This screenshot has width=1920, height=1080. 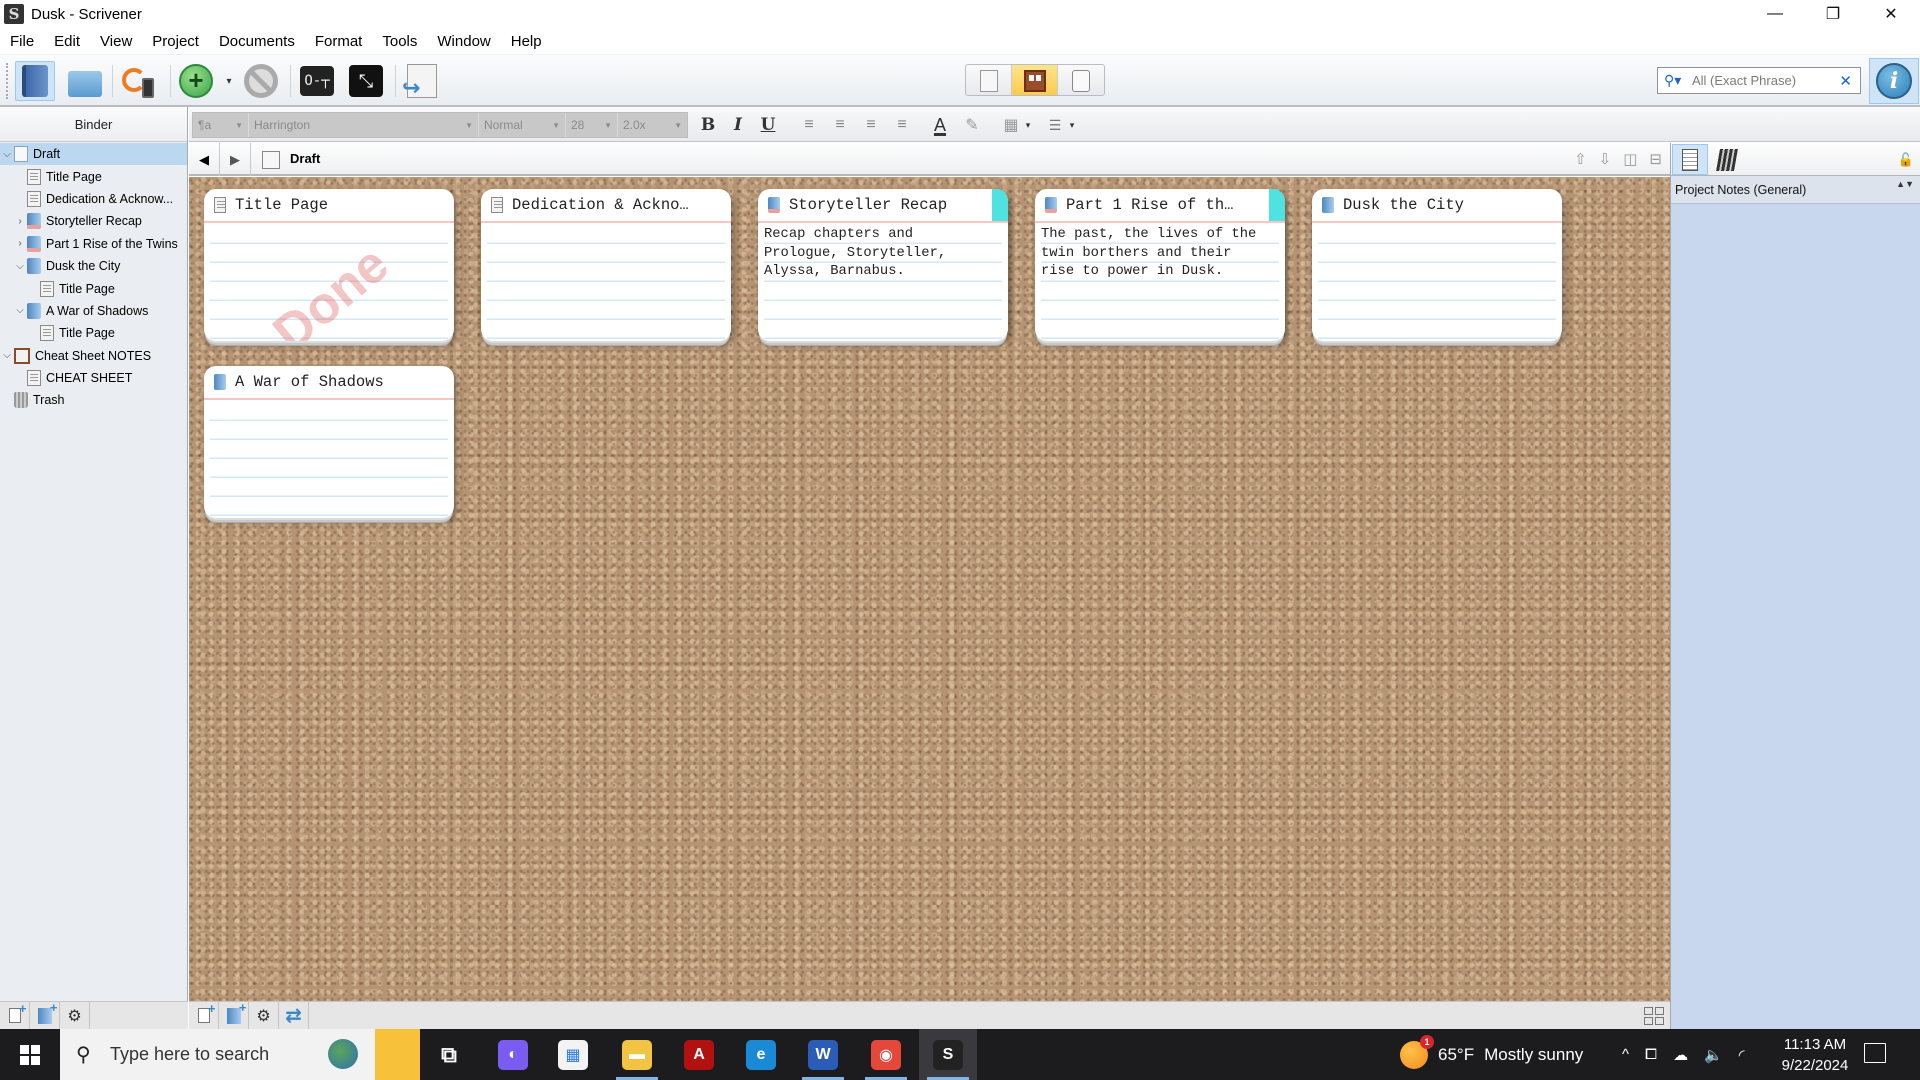 What do you see at coordinates (1845, 81) in the screenshot?
I see `clear-search-icon: ✕` at bounding box center [1845, 81].